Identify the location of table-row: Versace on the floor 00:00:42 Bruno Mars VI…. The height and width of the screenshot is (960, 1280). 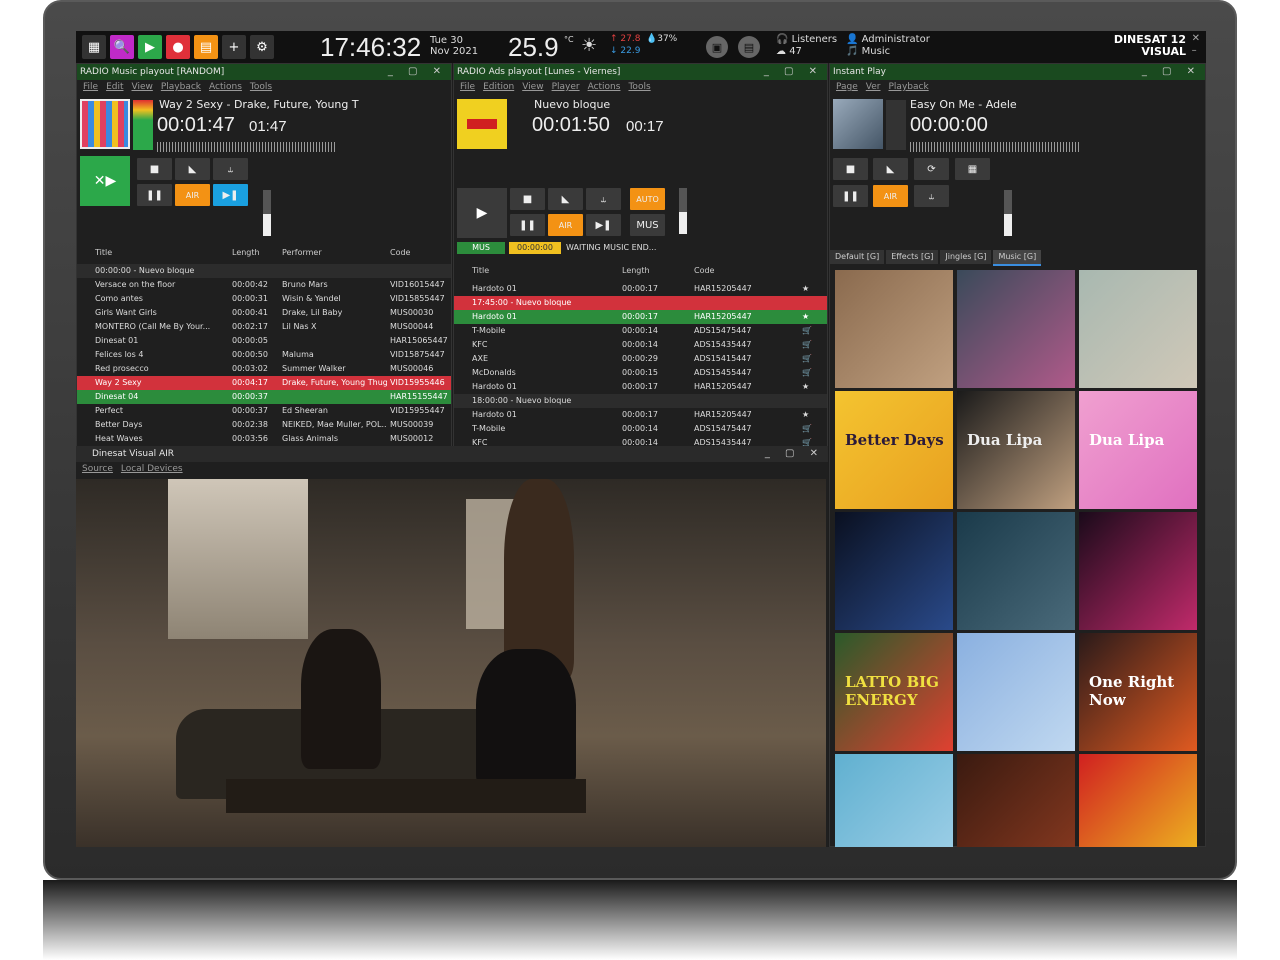
(264, 285).